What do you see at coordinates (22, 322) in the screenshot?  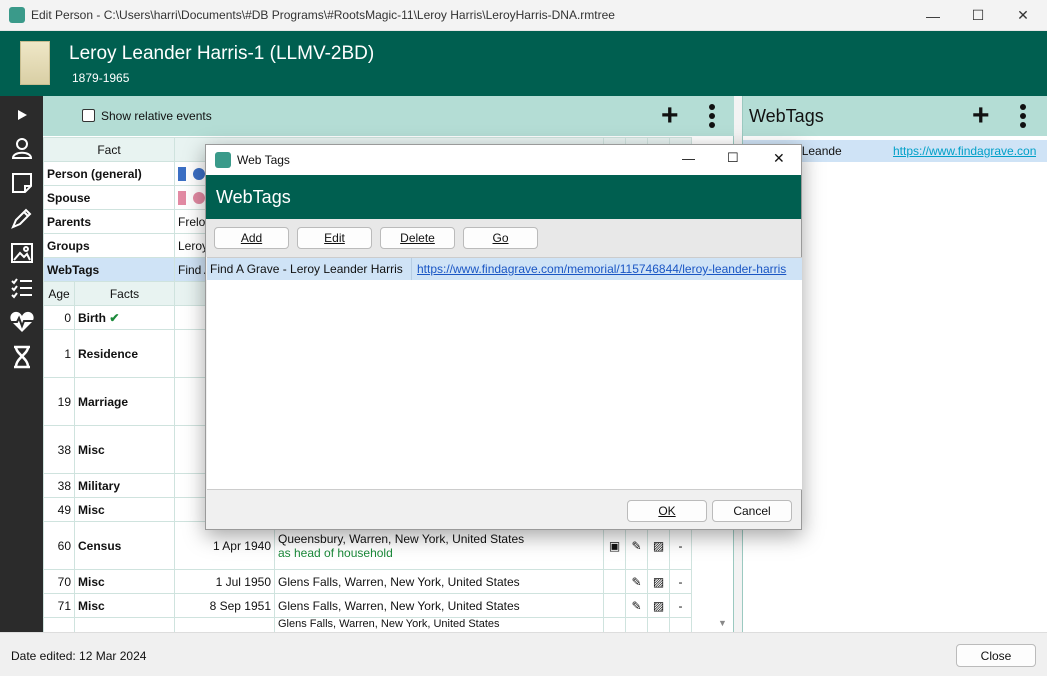 I see `health-icon` at bounding box center [22, 322].